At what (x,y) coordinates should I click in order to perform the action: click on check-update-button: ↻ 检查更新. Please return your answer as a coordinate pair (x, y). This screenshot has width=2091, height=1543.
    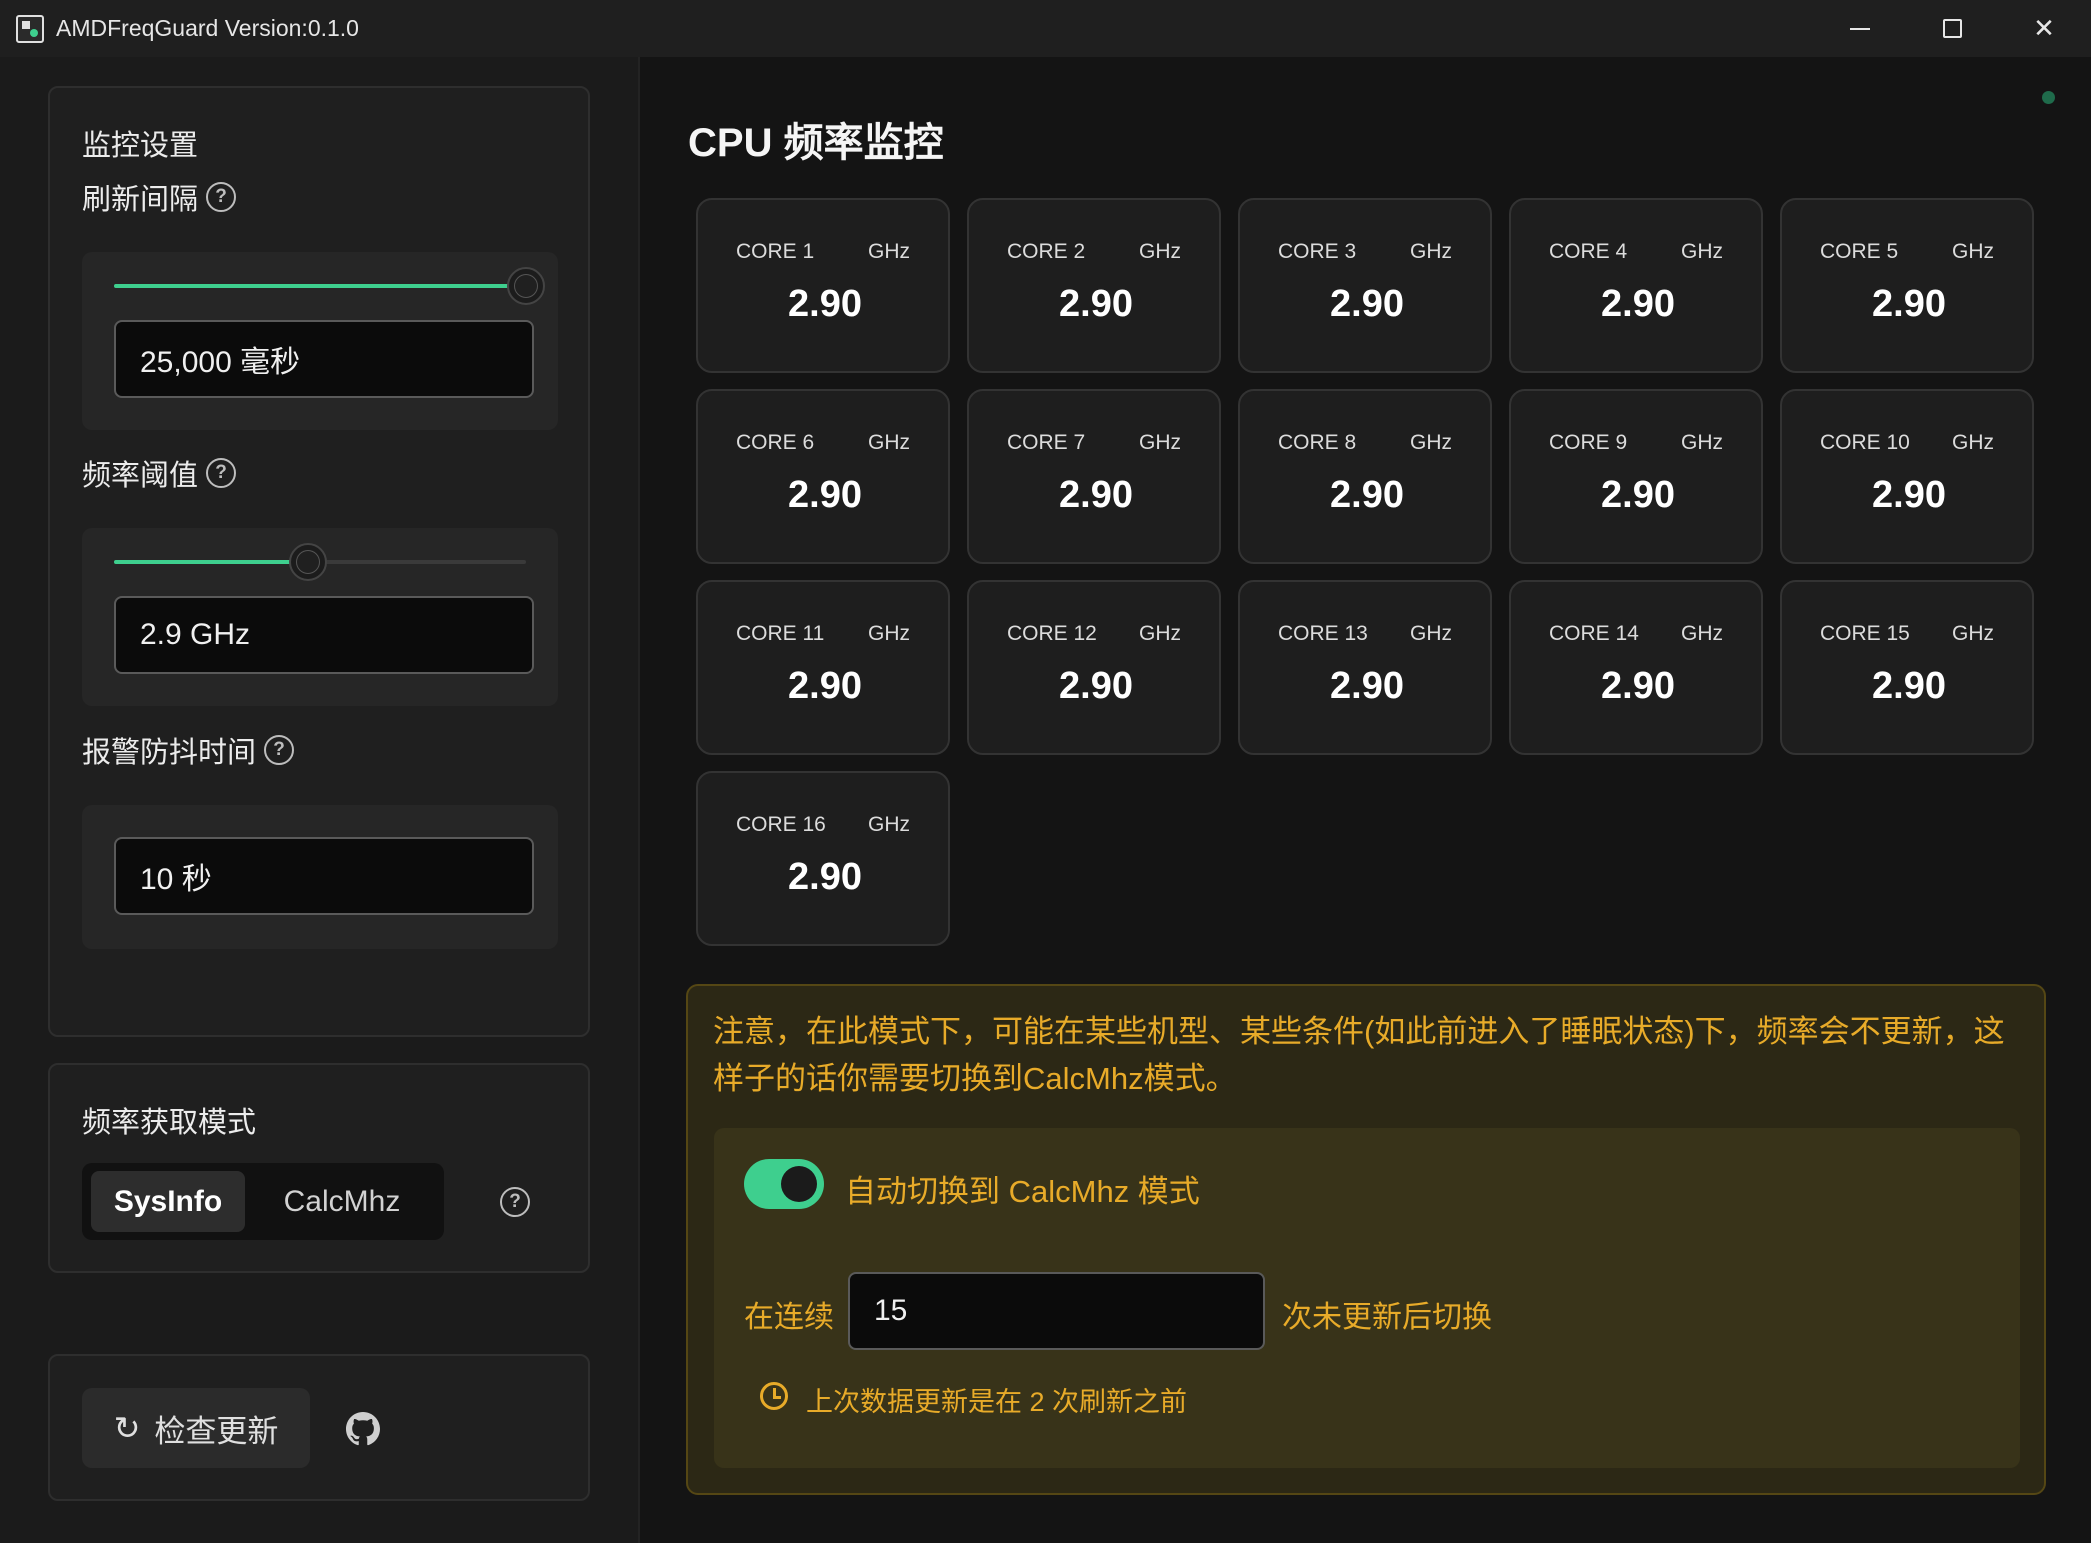
    Looking at the image, I should click on (196, 1428).